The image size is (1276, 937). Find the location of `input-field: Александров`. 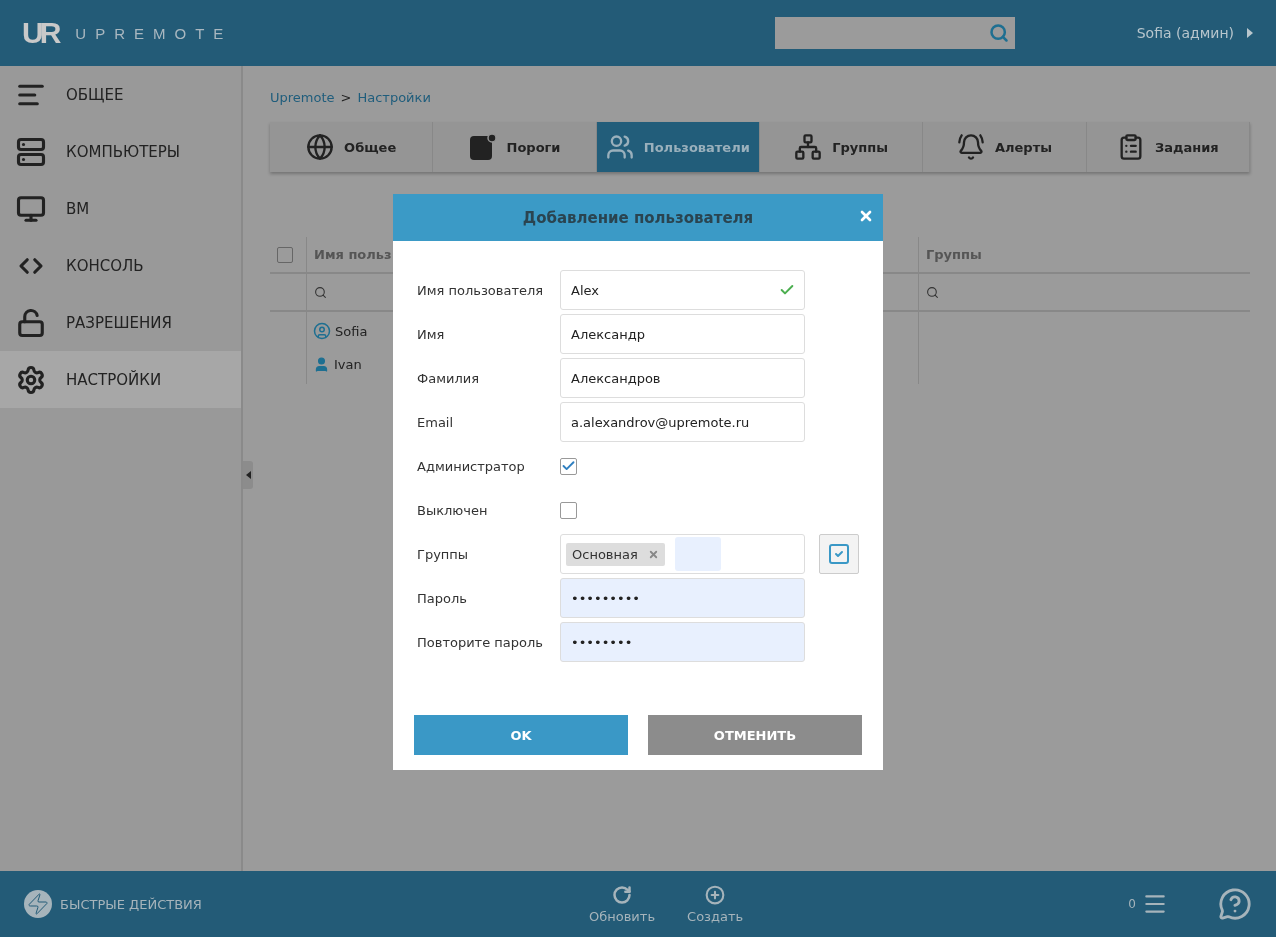

input-field: Александров is located at coordinates (682, 378).